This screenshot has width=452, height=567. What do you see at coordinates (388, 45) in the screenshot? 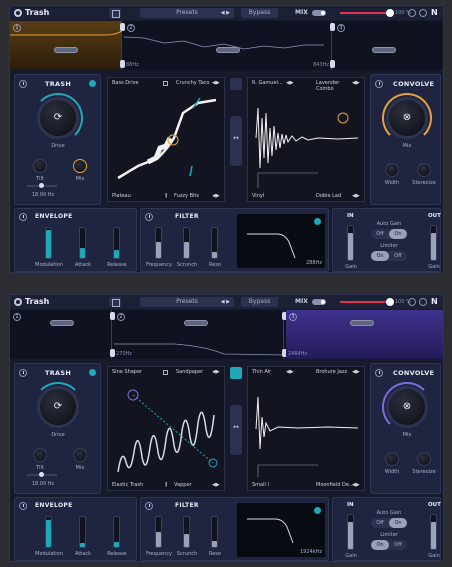
I see `band-segment-3: 3` at bounding box center [388, 45].